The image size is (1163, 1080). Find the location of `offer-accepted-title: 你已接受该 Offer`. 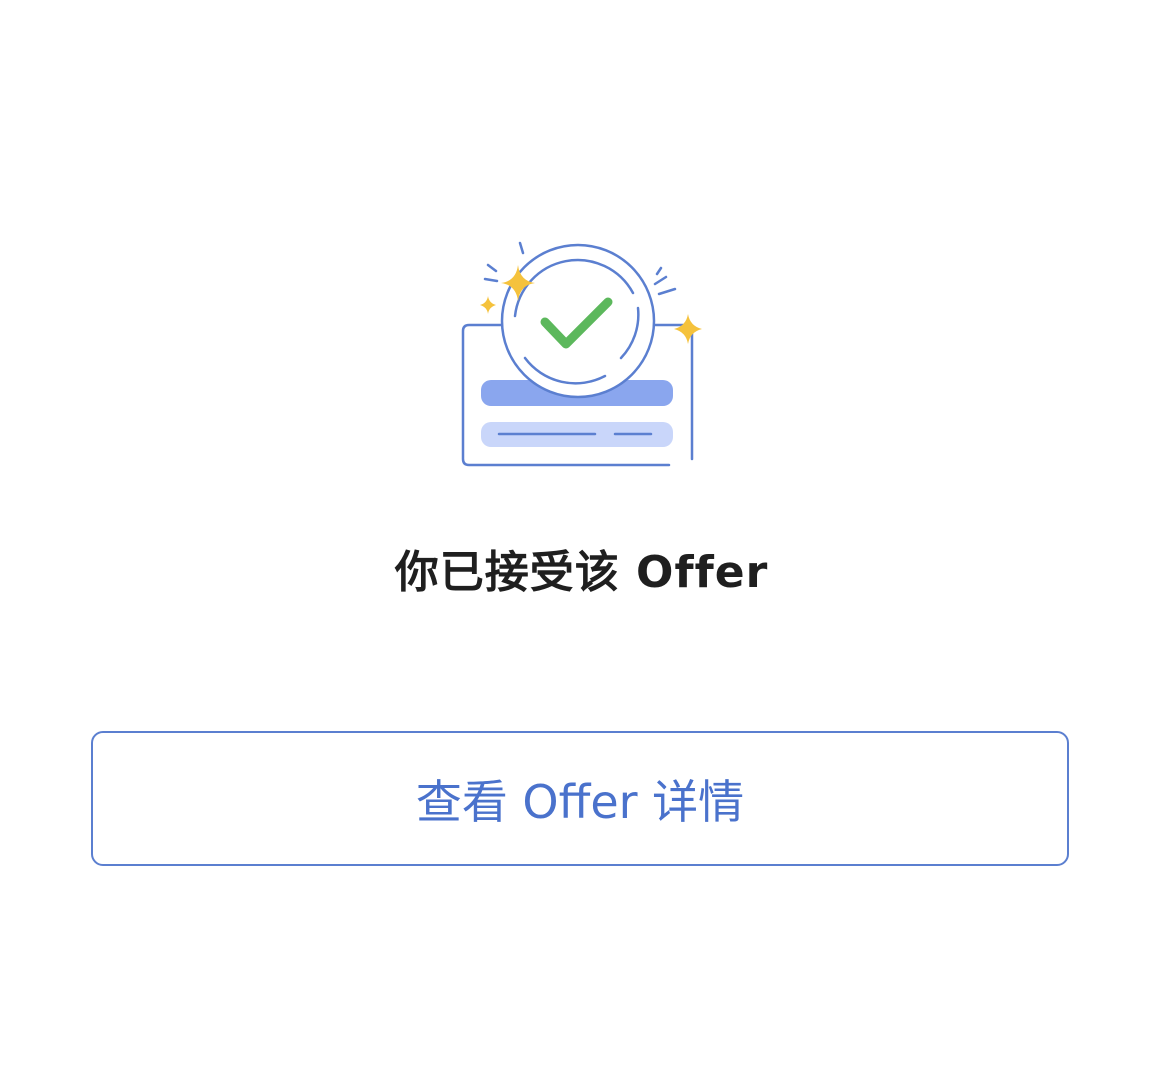

offer-accepted-title: 你已接受该 Offer is located at coordinates (581, 572).